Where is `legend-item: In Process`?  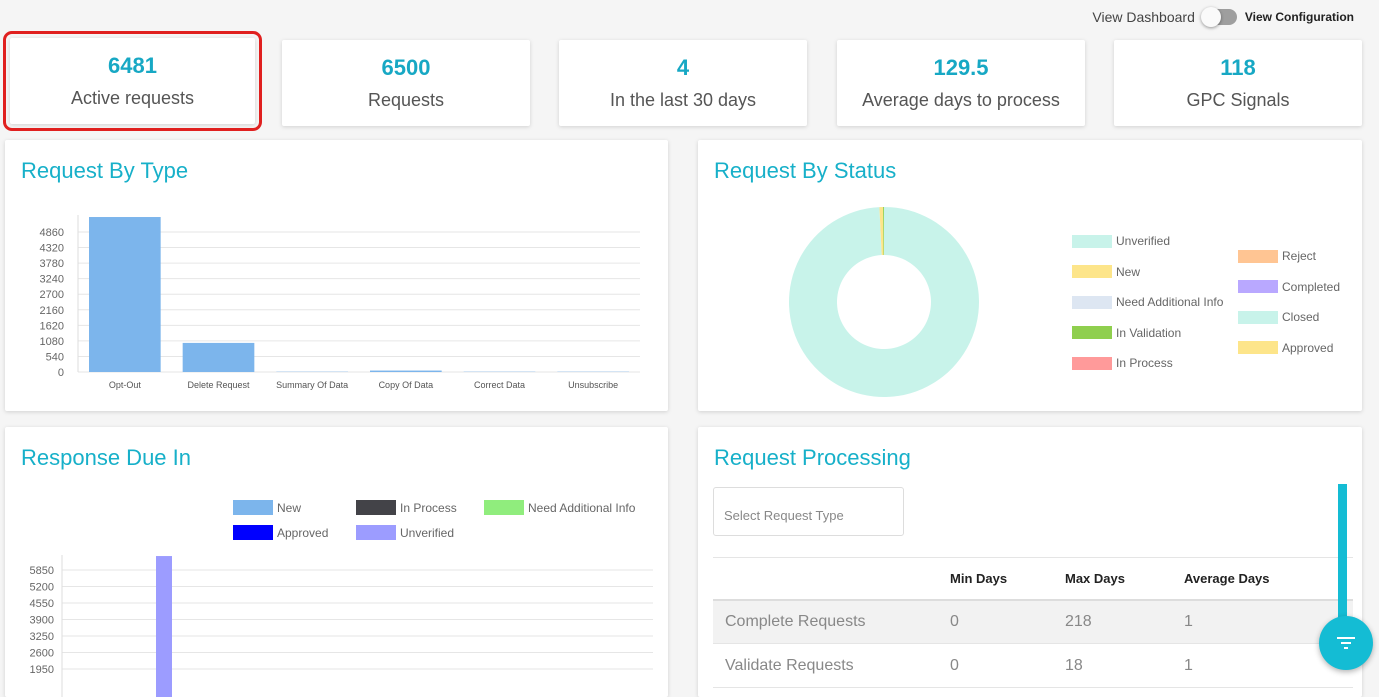
legend-item: In Process is located at coordinates (1122, 363).